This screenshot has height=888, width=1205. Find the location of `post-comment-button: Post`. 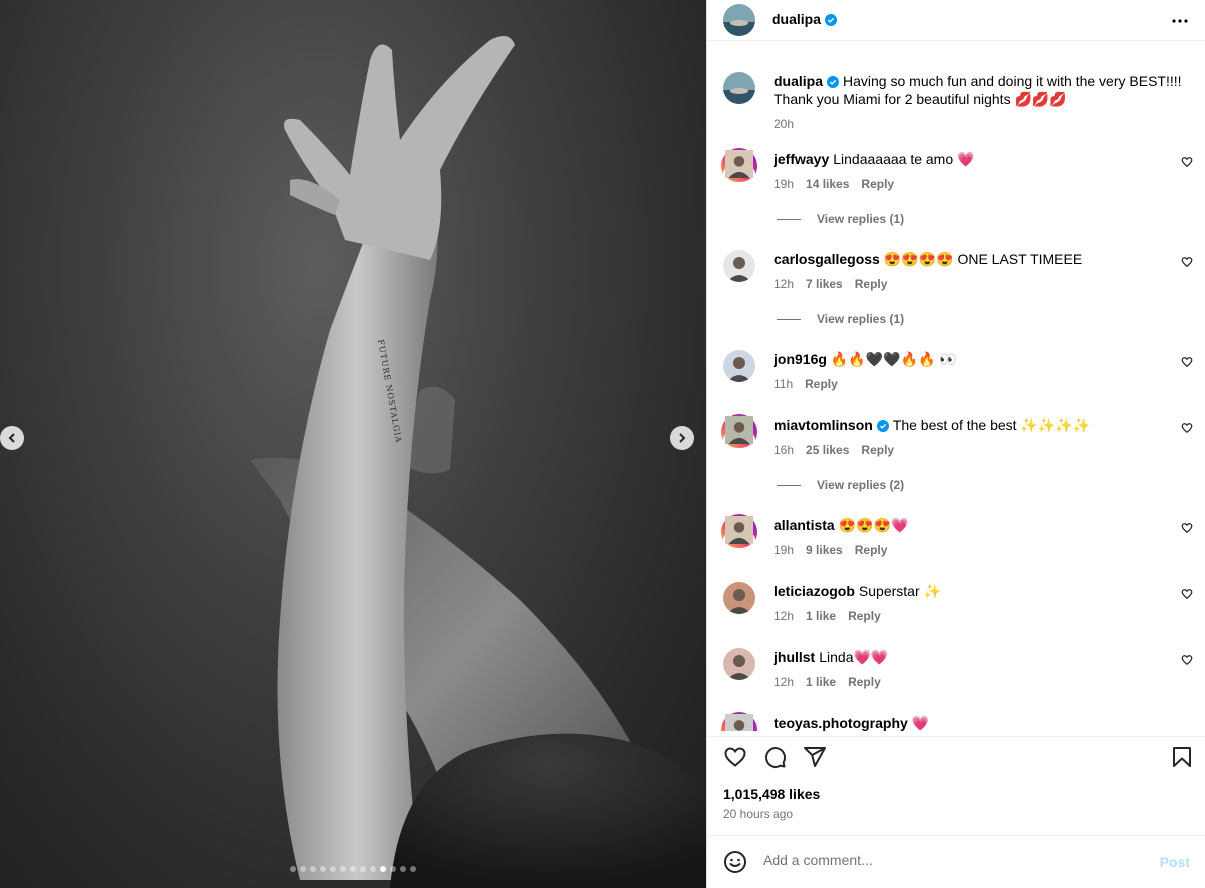

post-comment-button: Post is located at coordinates (1175, 862).